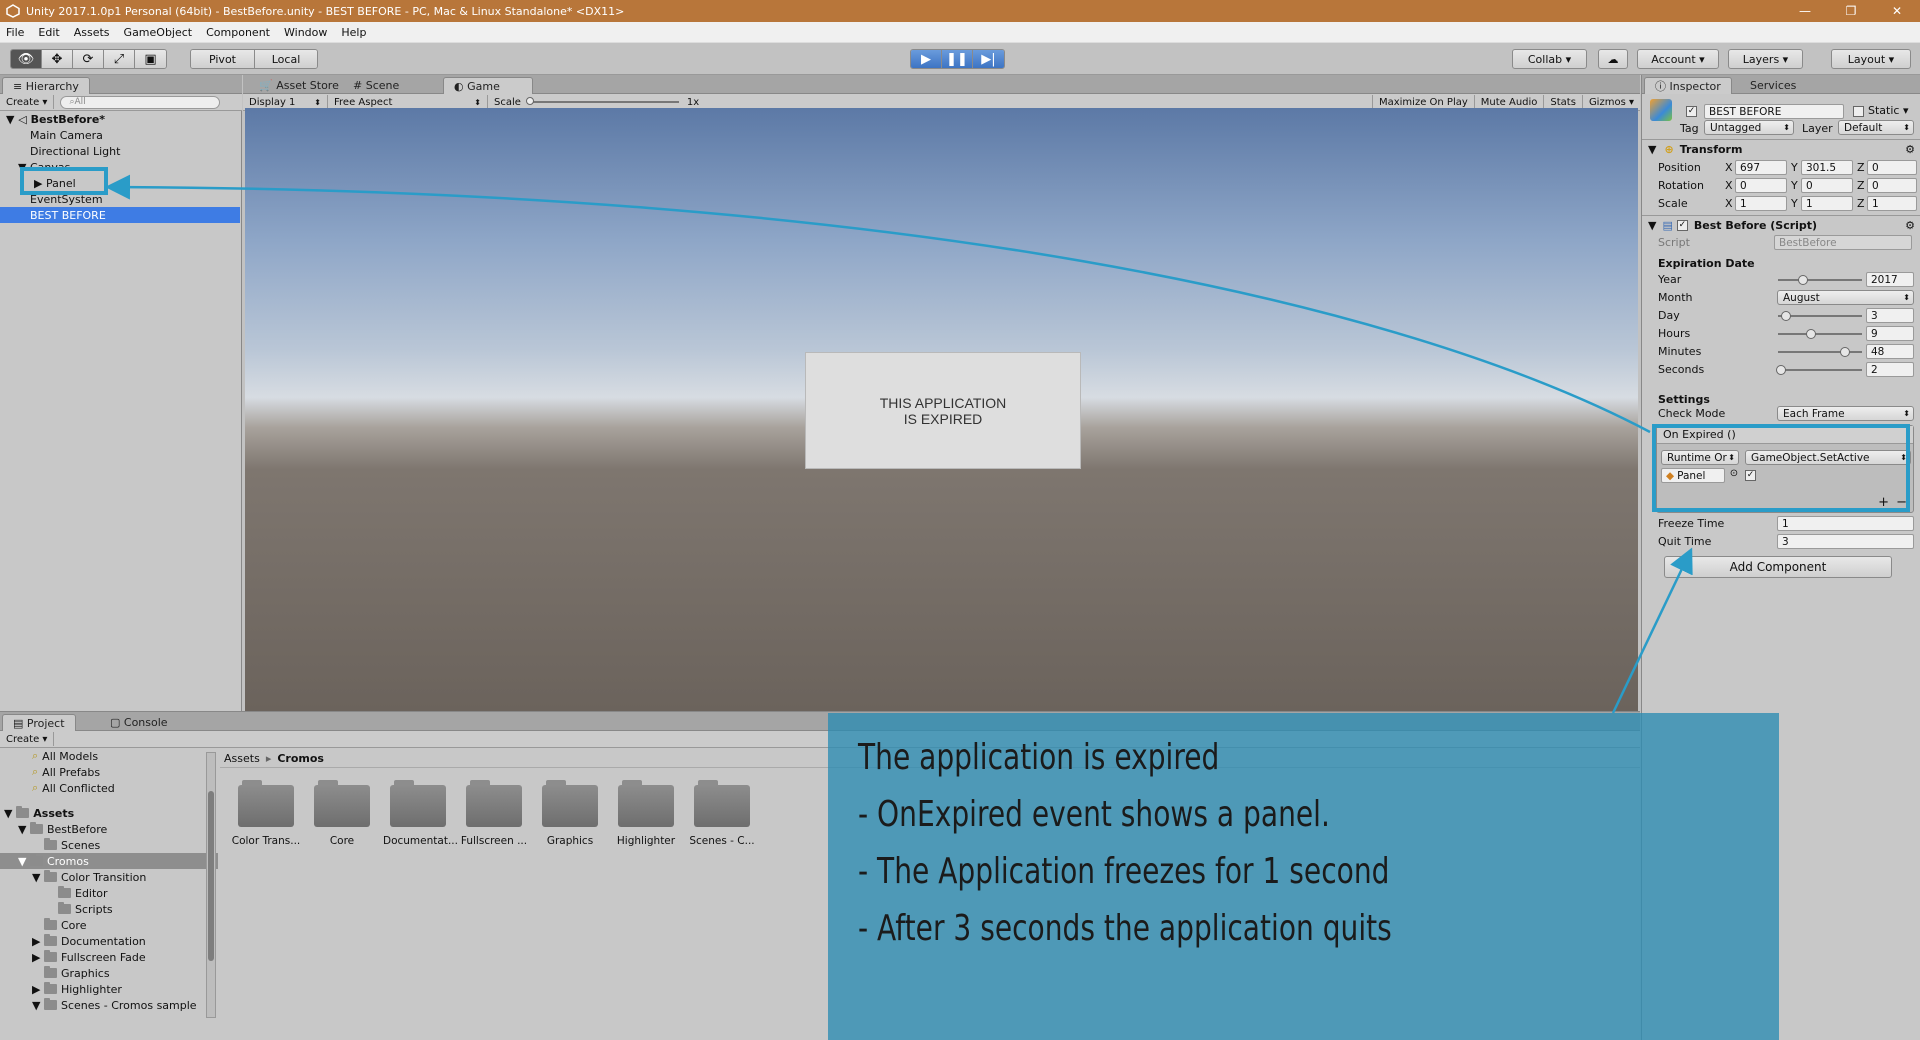 Image resolution: width=1920 pixels, height=1040 pixels. I want to click on favorite-item: ⌕ All Prefabs, so click(66, 772).